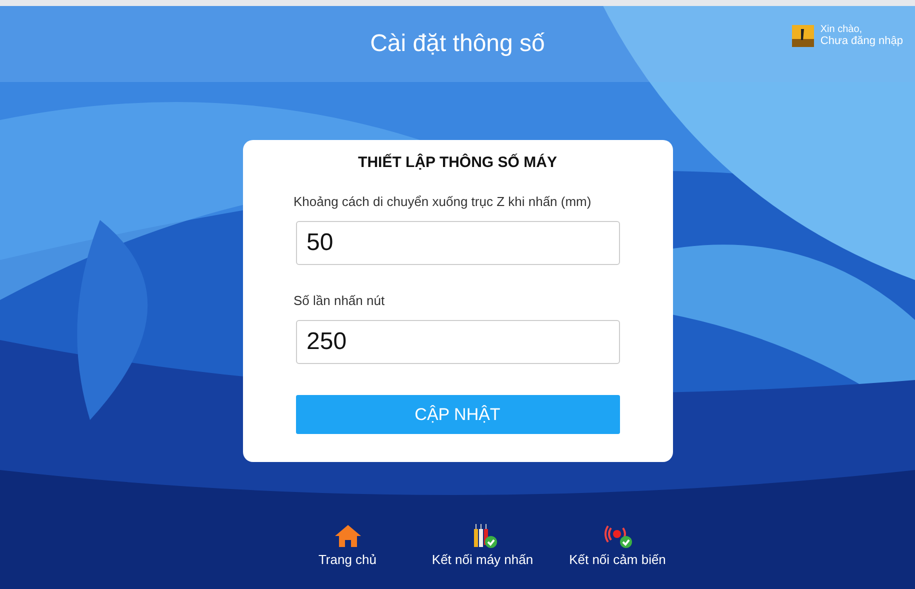 Image resolution: width=915 pixels, height=589 pixels. I want to click on greeting-text: Xin chào,, so click(842, 29).